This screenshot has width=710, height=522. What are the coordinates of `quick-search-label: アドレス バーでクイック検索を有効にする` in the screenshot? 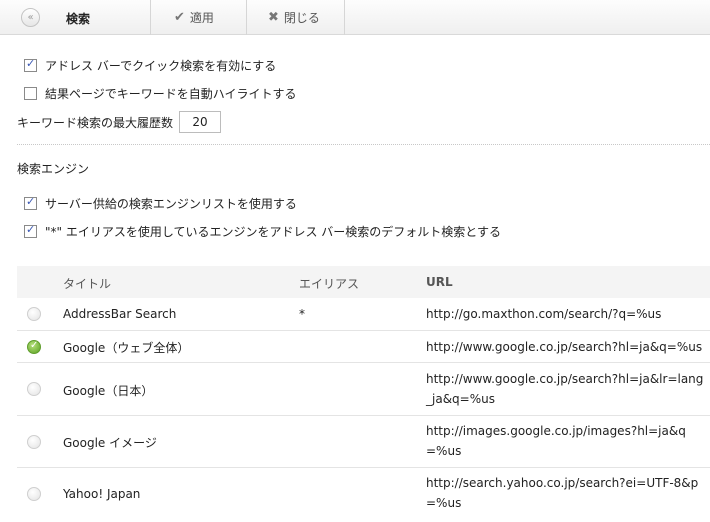 It's located at (161, 65).